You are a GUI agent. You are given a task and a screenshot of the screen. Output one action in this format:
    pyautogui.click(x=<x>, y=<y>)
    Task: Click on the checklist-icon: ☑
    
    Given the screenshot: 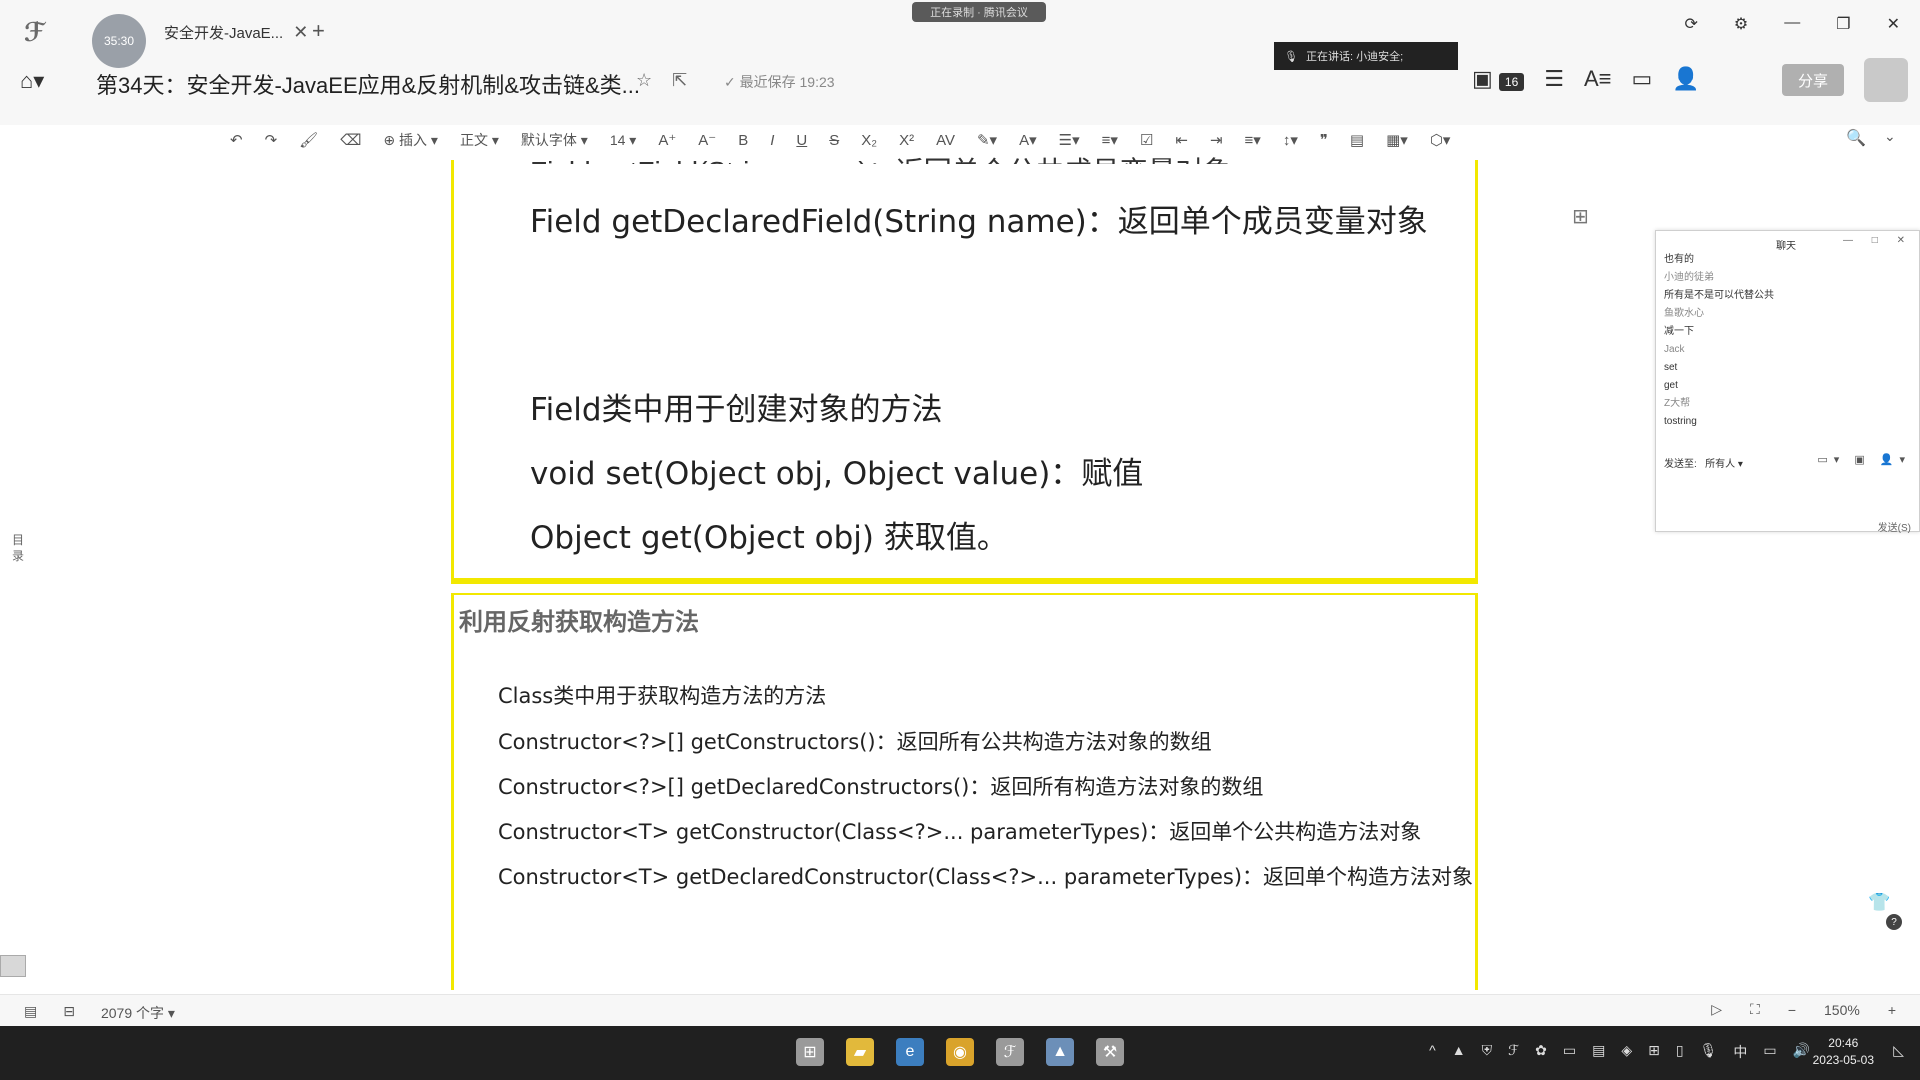 What is the action you would take?
    pyautogui.click(x=1146, y=140)
    